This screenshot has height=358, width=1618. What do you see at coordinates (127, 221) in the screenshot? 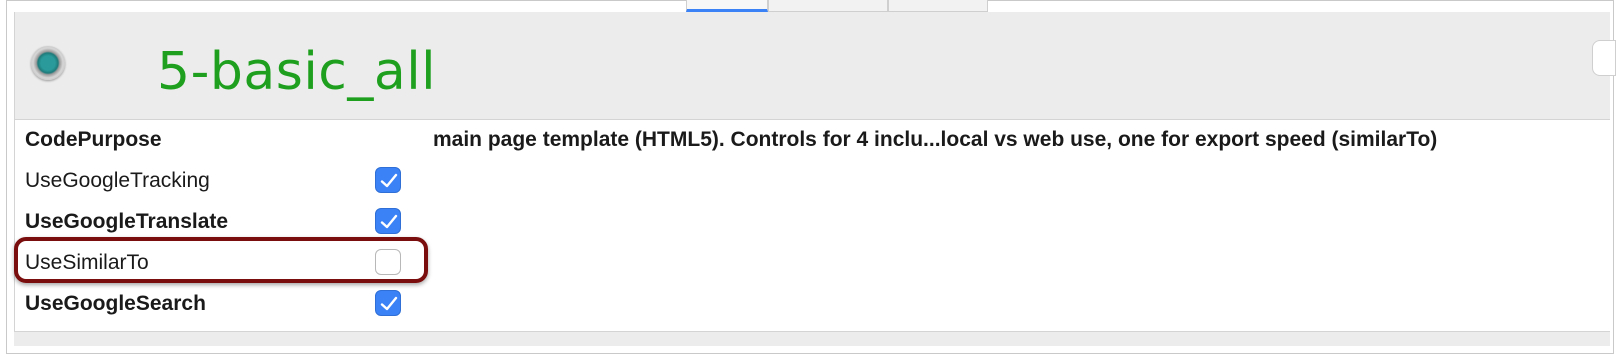
I see `row-label: UseGoogleTranslate` at bounding box center [127, 221].